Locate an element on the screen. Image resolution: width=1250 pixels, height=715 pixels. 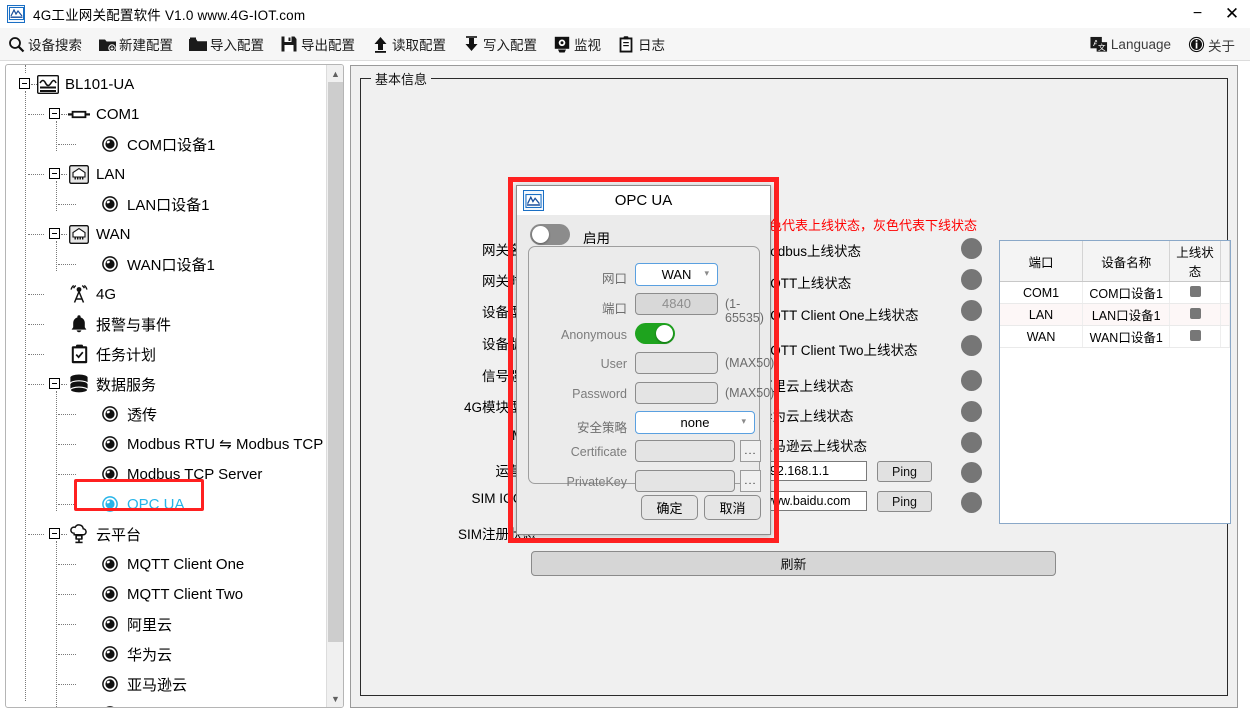
toolbar-item-monitor: 监视 is located at coordinates (578, 44).